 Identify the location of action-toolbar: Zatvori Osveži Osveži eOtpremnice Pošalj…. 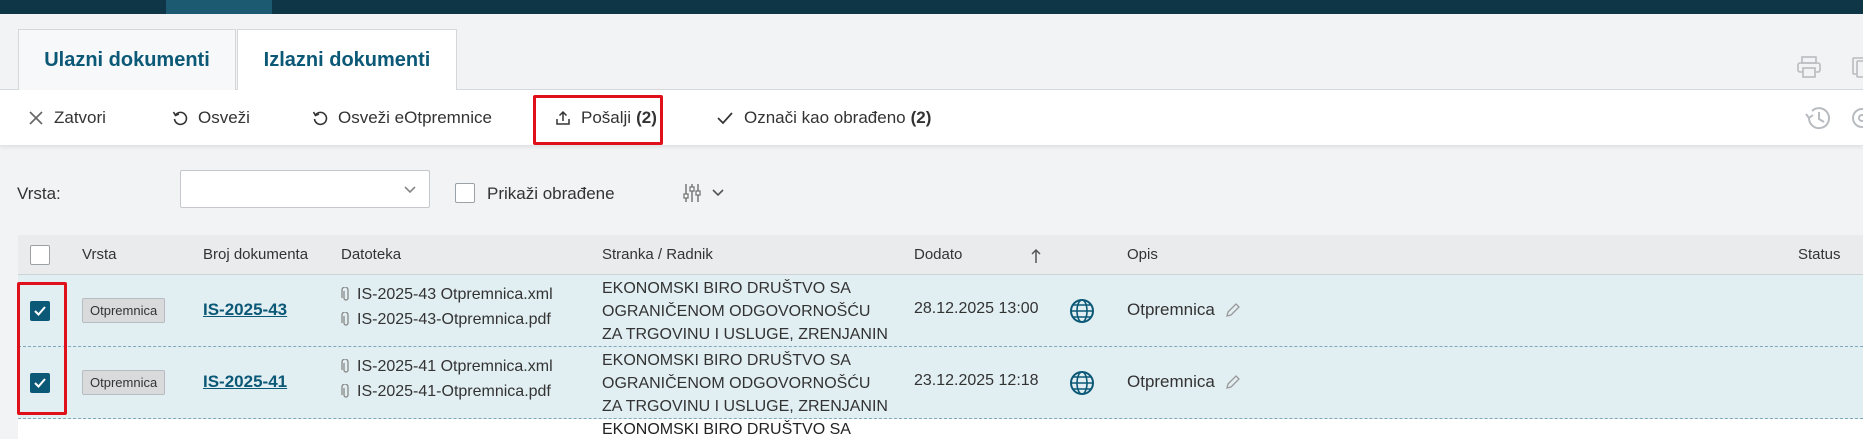
(931, 118).